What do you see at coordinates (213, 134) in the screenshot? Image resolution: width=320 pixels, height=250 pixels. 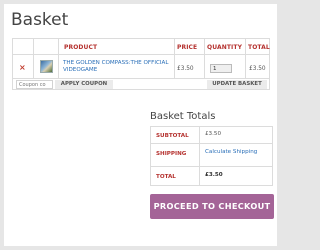 I see `subtotal-value: £3.50` at bounding box center [213, 134].